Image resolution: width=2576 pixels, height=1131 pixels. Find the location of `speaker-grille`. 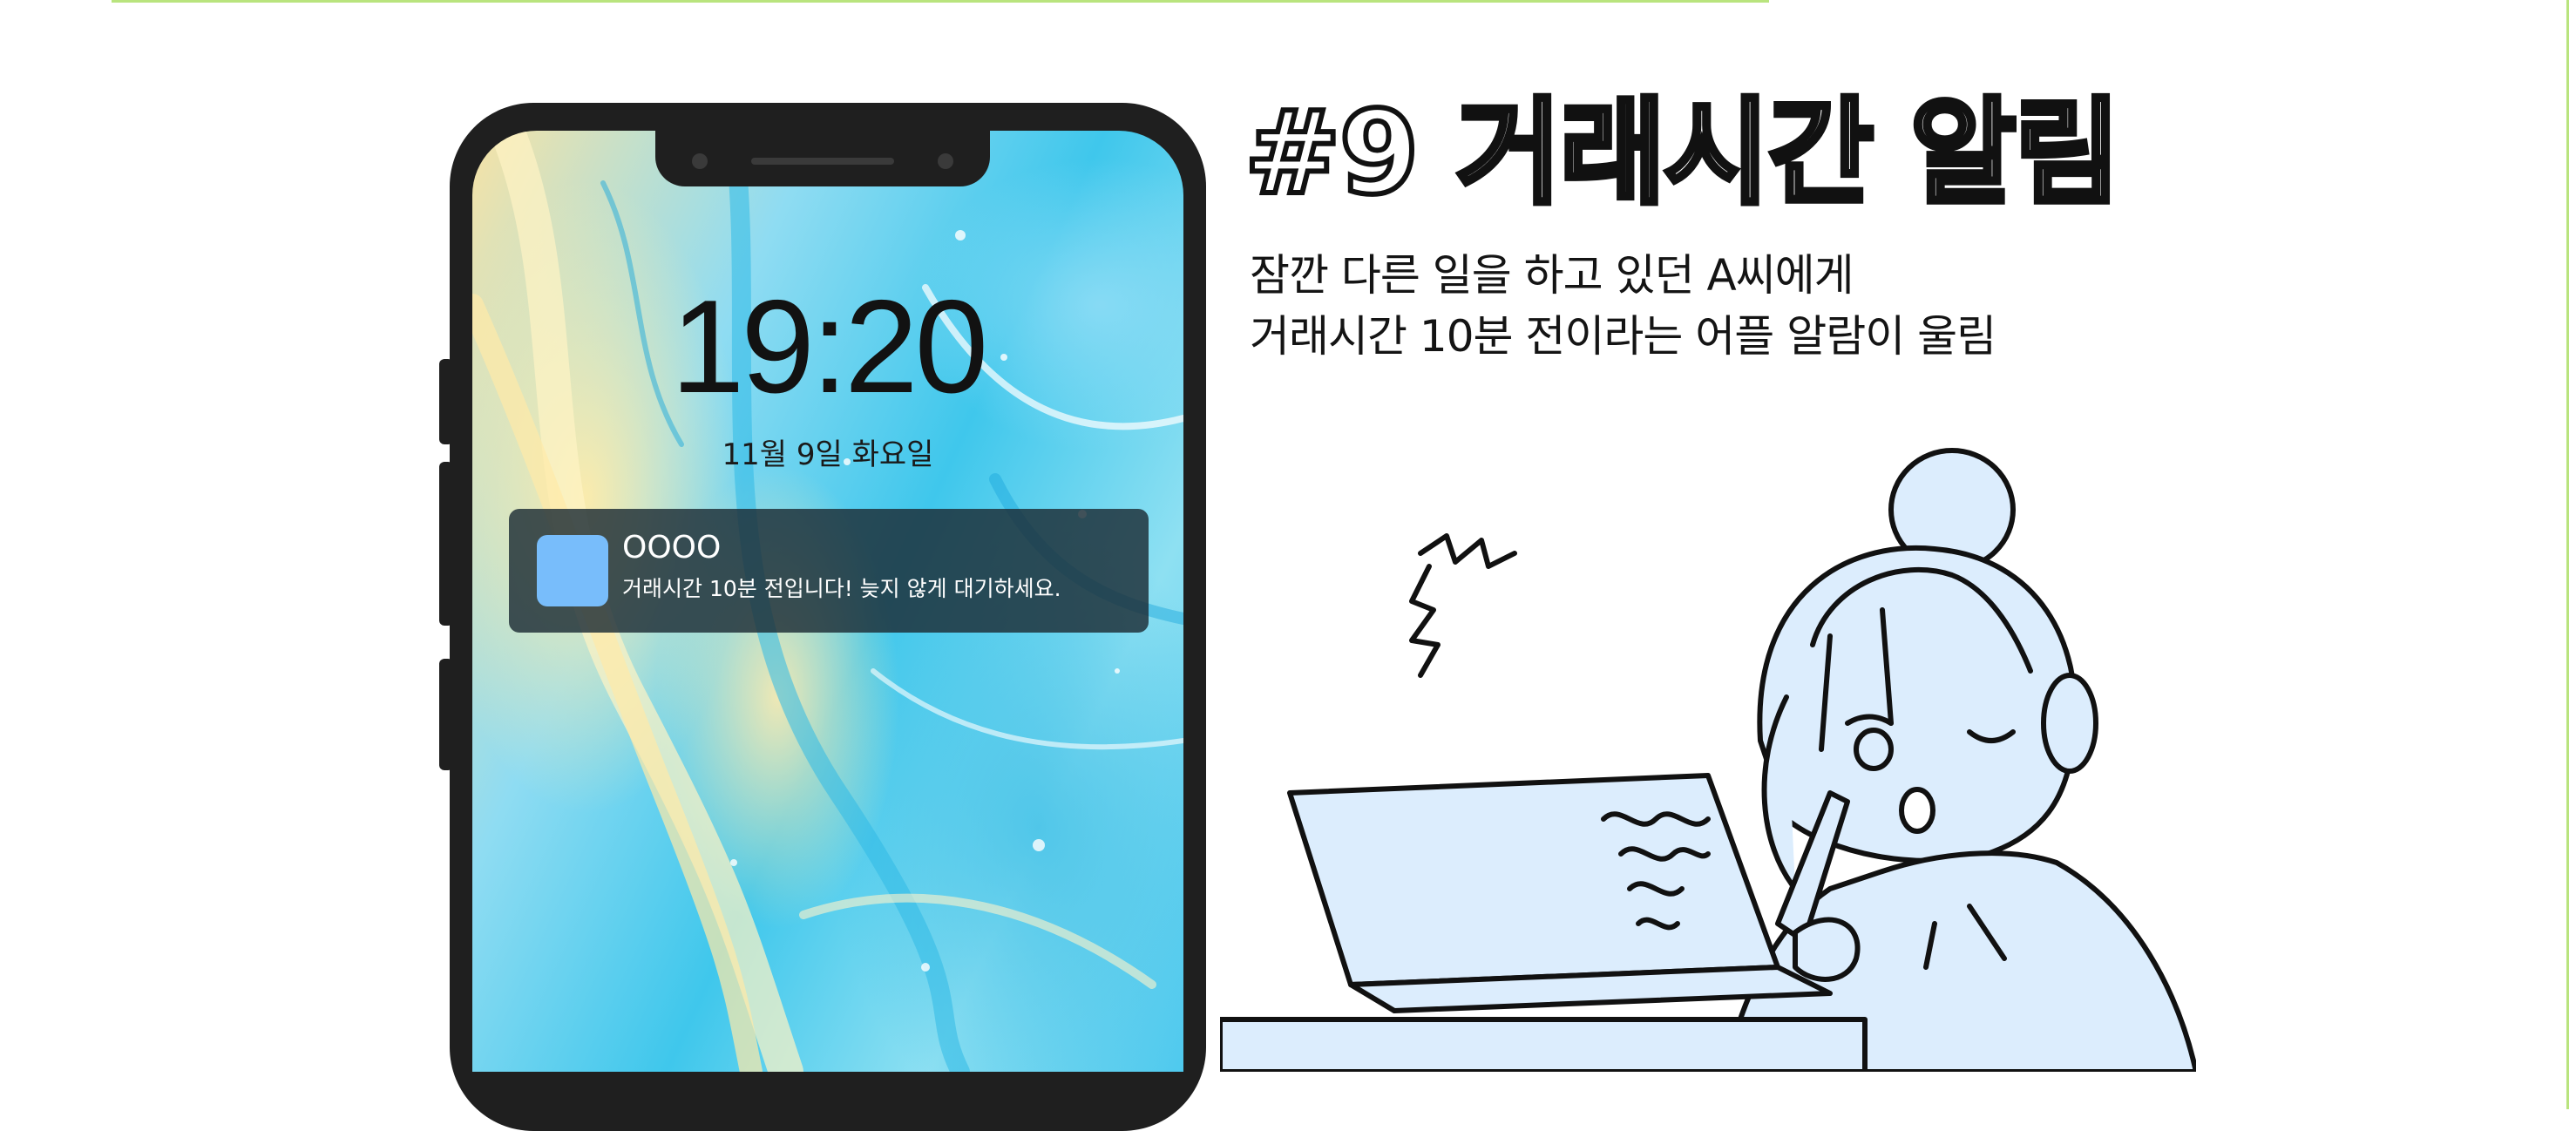

speaker-grille is located at coordinates (823, 161).